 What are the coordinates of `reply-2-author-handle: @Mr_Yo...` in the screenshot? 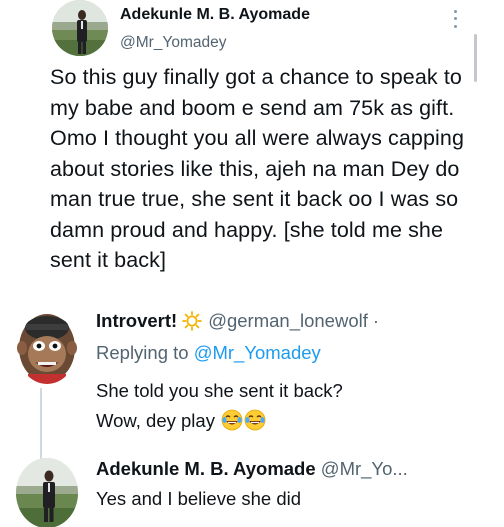 It's located at (364, 468).